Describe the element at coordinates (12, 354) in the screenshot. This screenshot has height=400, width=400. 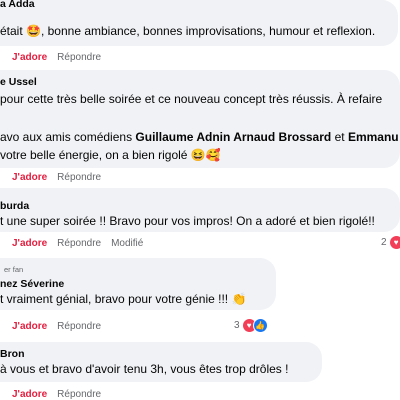
I see `comment-author: Bron` at that location.